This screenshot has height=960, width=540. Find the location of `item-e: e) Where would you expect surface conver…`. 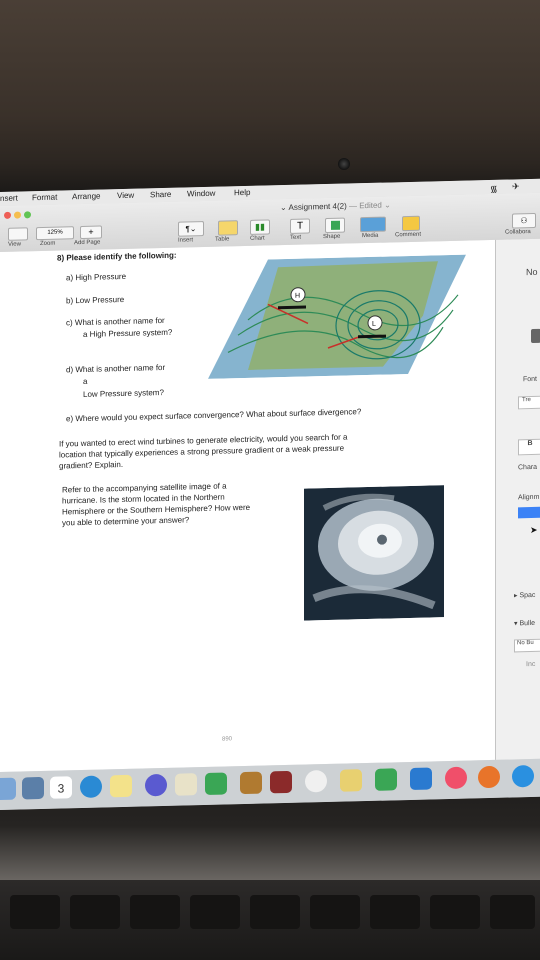

item-e: e) Where would you expect surface conver… is located at coordinates (214, 415).